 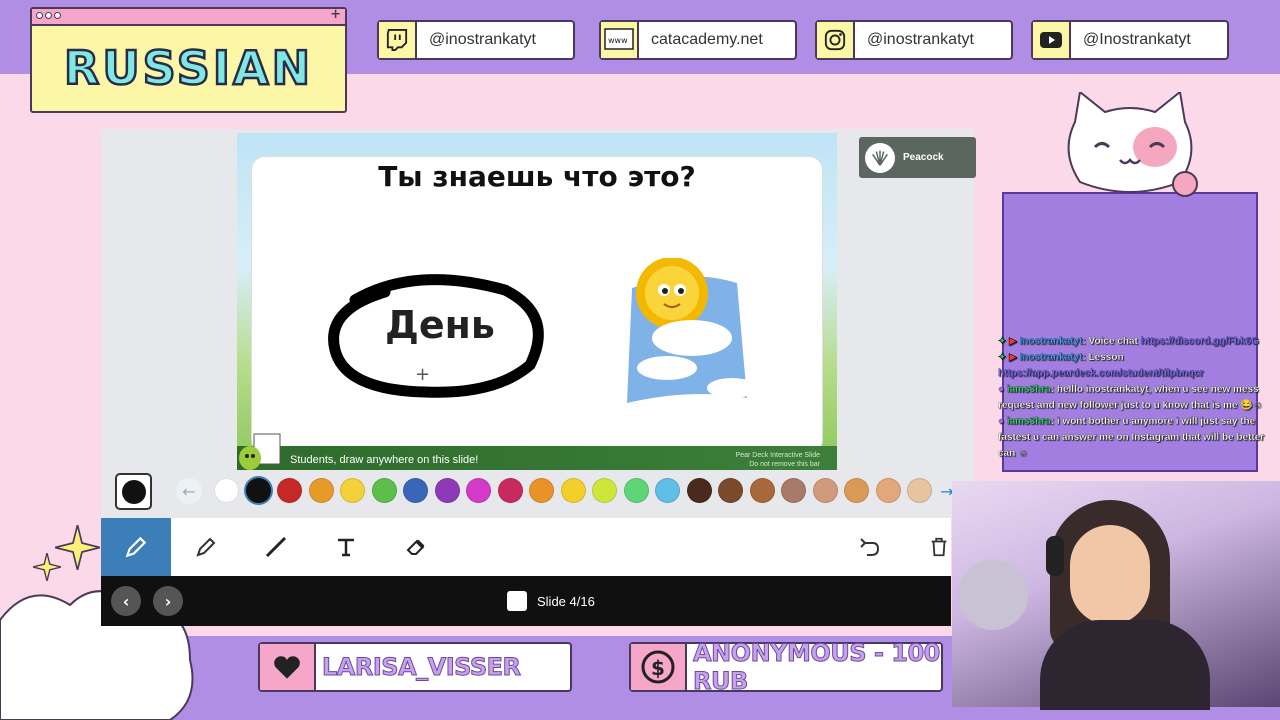 I want to click on peacock-logo-icon, so click(x=880, y=157).